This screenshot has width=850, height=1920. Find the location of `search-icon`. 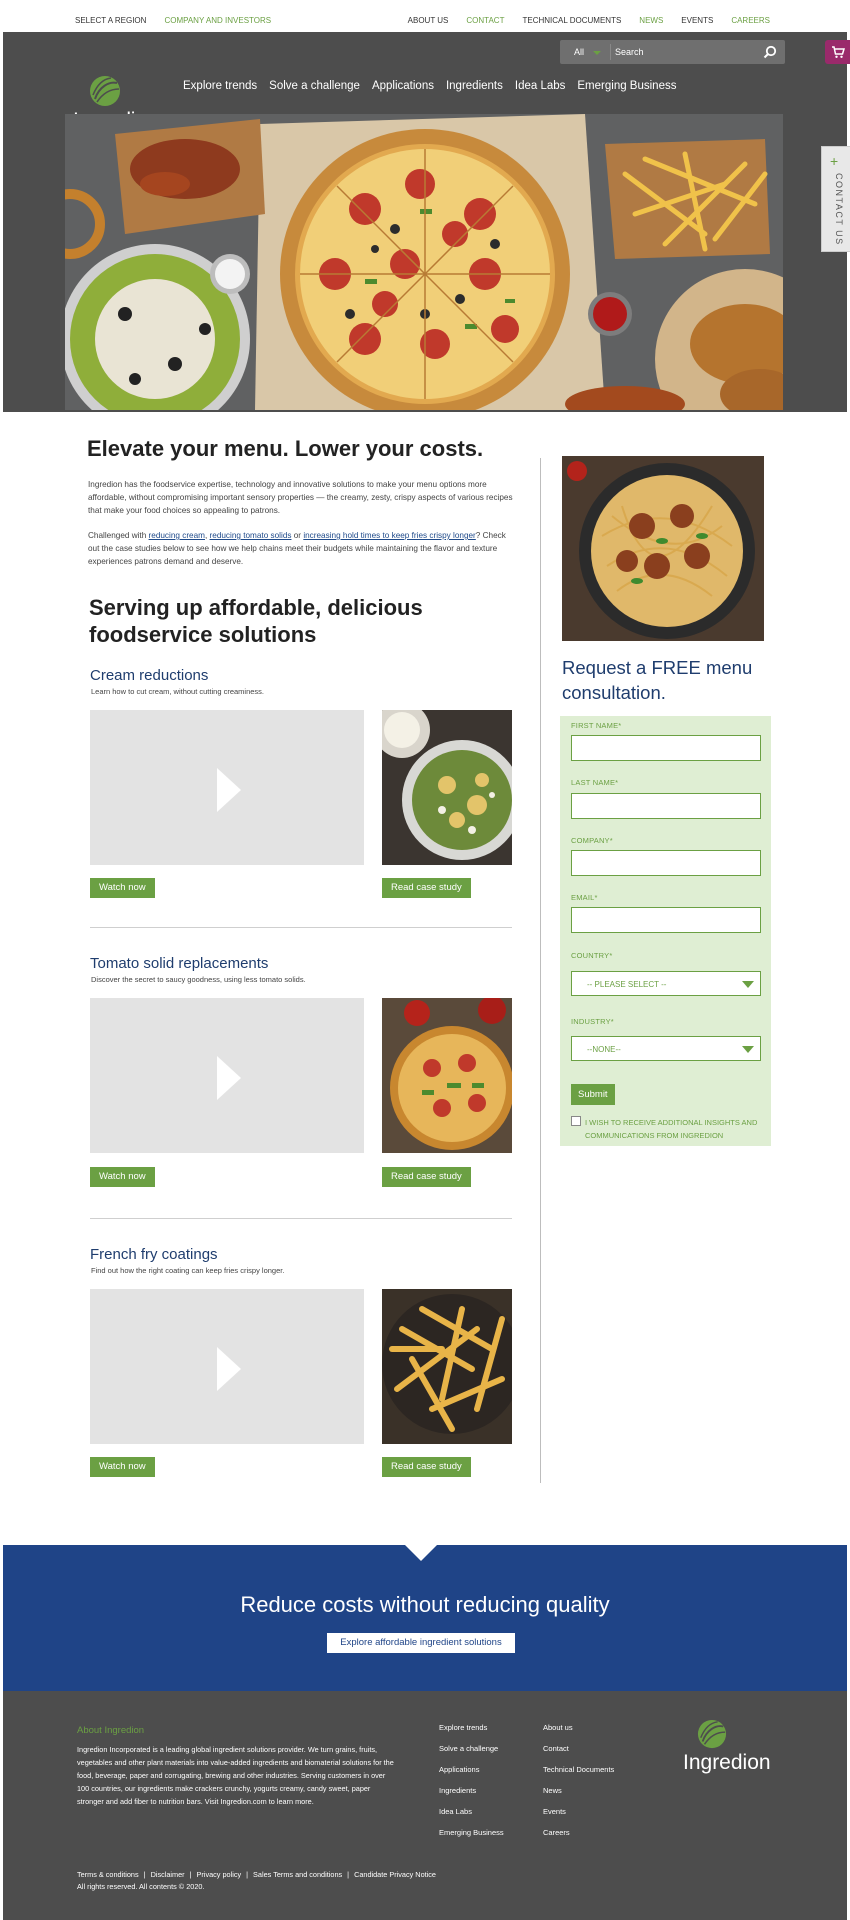

search-icon is located at coordinates (770, 52).